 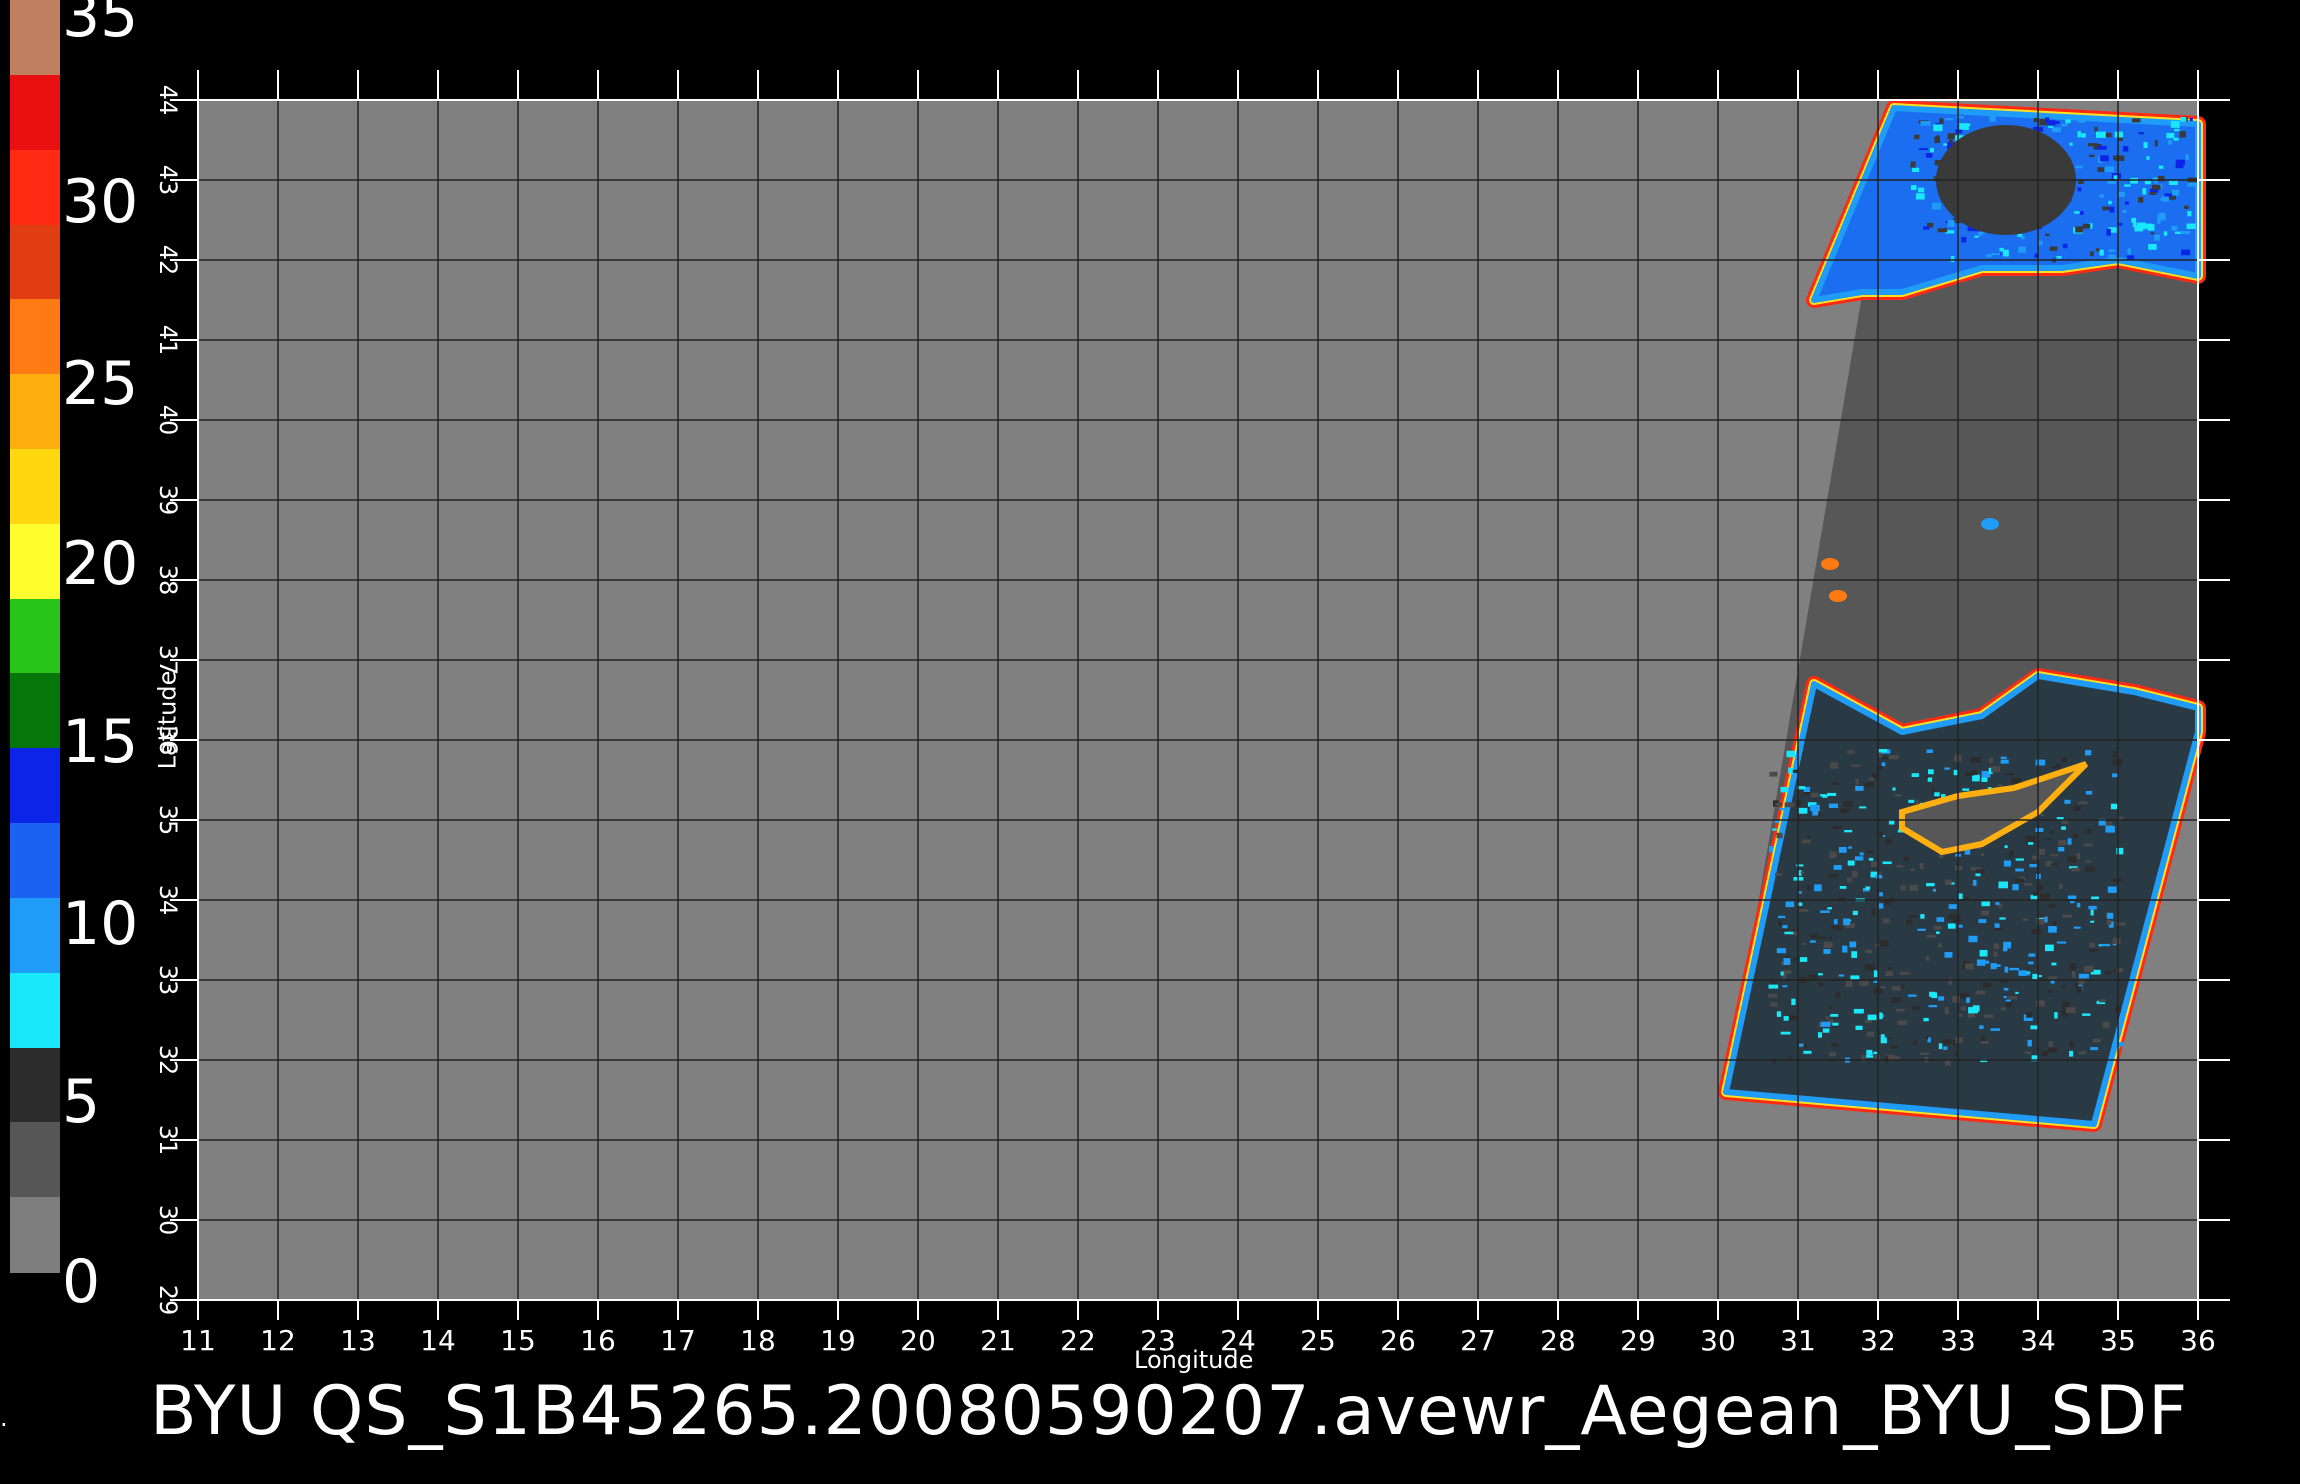 What do you see at coordinates (100, 564) in the screenshot?
I see `colorbar-label-20: 20` at bounding box center [100, 564].